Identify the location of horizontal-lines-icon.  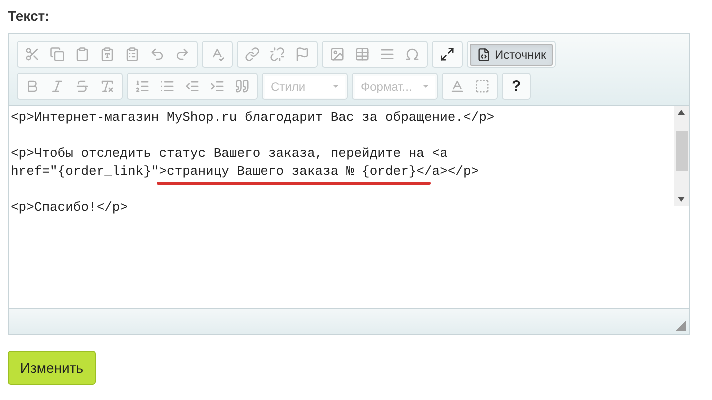
(387, 54).